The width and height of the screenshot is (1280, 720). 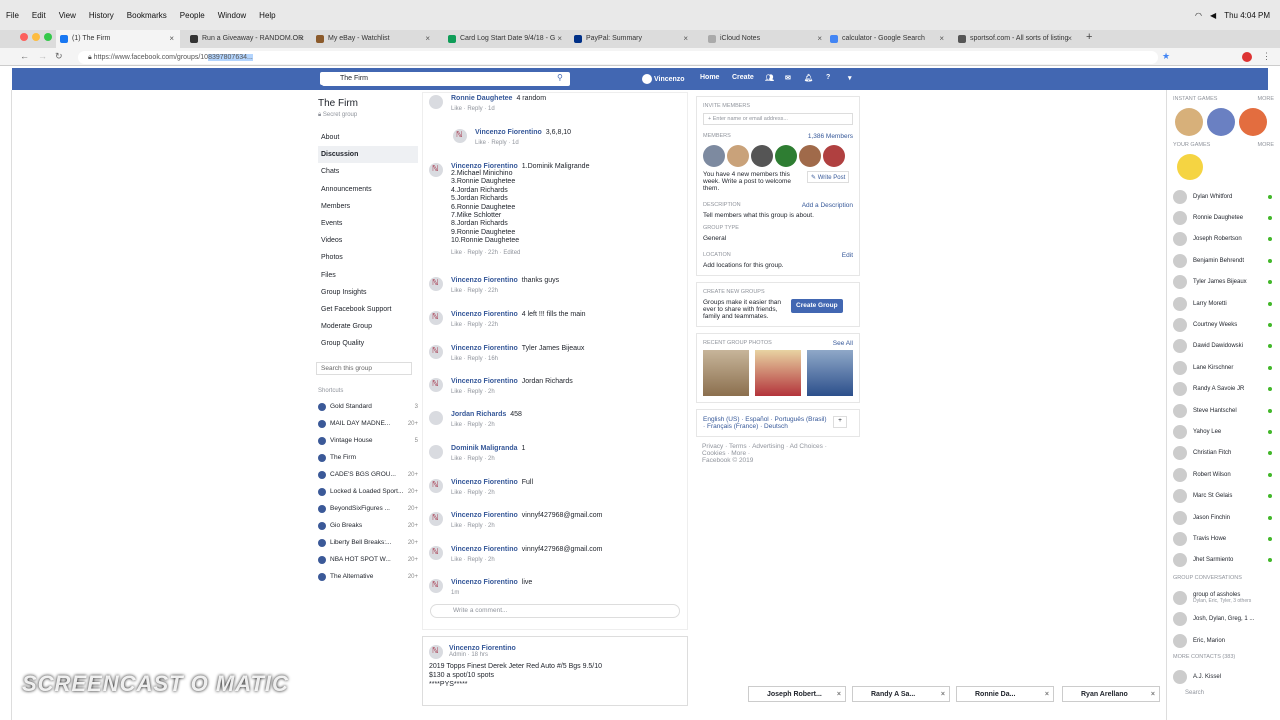 What do you see at coordinates (1223, 693) in the screenshot?
I see `chat-search-input: Search` at bounding box center [1223, 693].